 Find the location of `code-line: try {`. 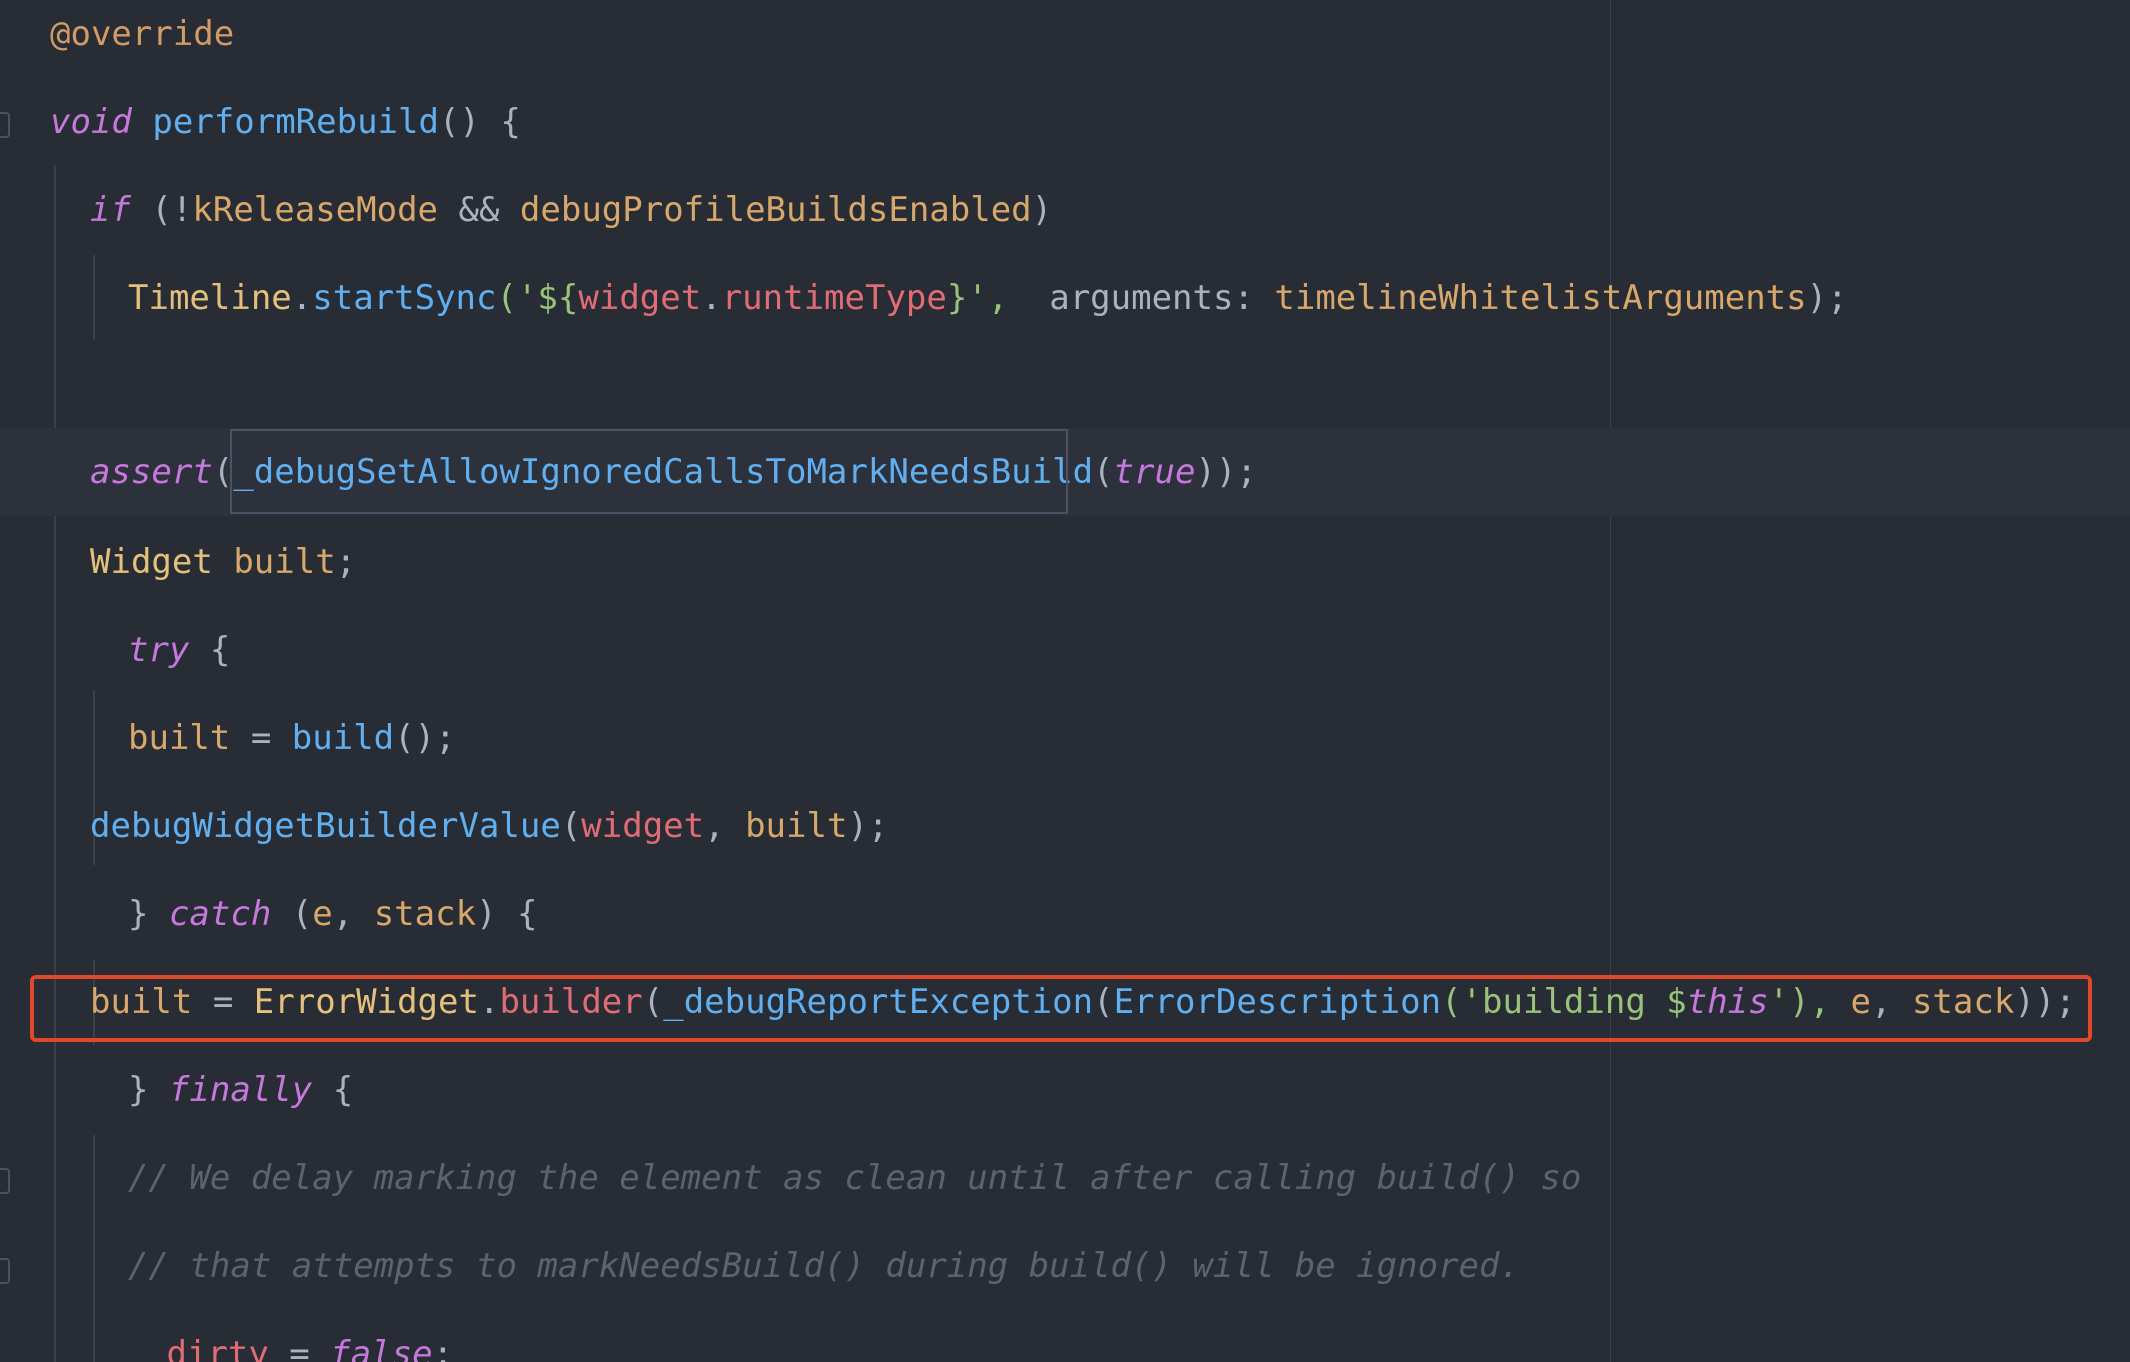

code-line: try { is located at coordinates (1065, 650).